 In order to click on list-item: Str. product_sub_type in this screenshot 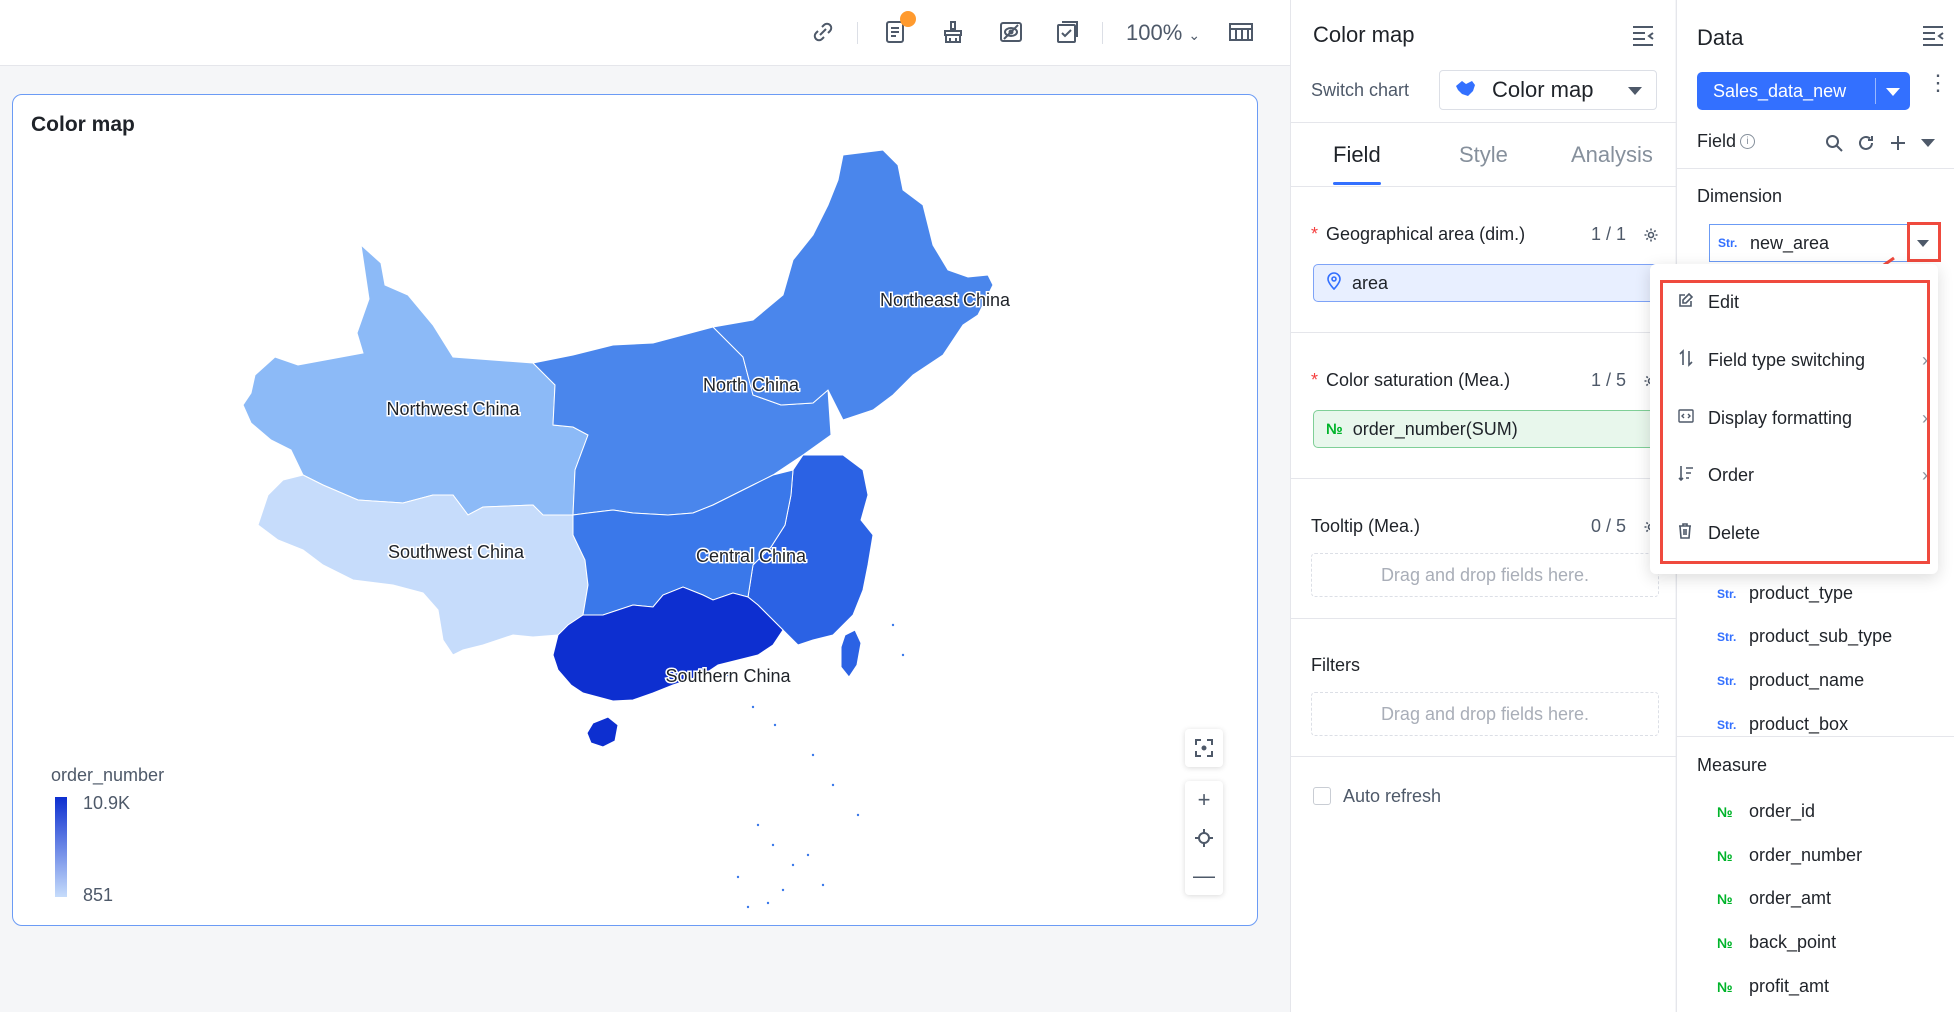, I will do `click(1804, 636)`.